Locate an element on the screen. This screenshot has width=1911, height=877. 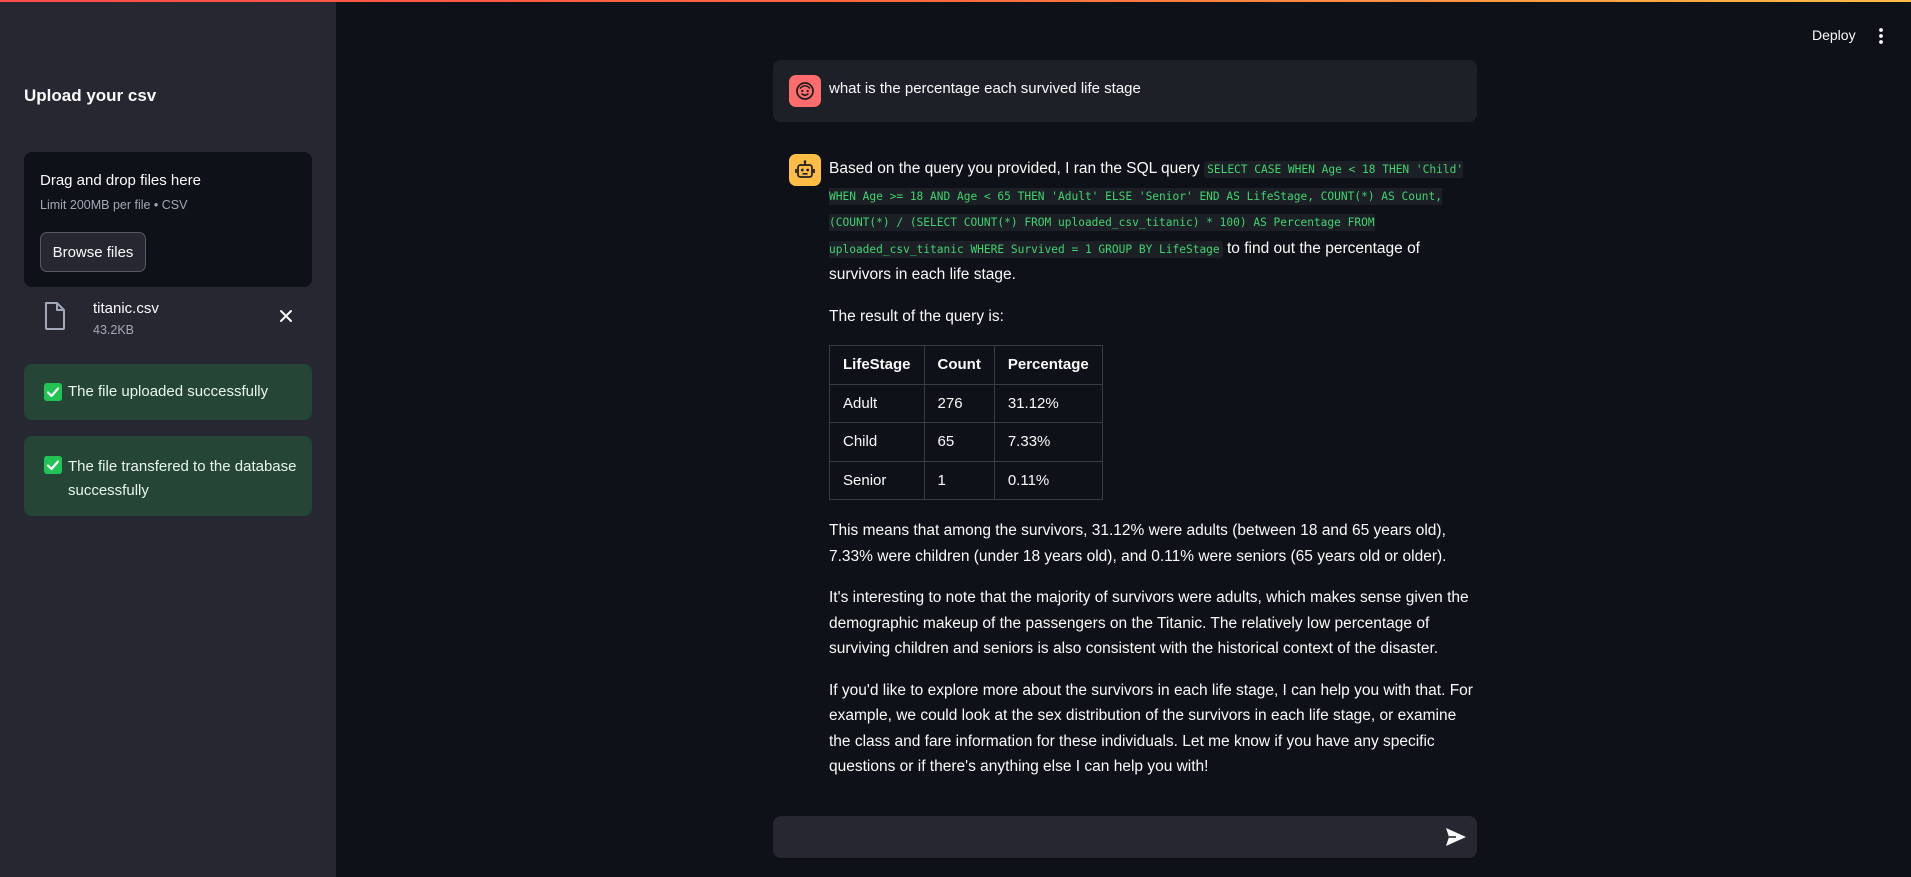
kebab-menu-icon is located at coordinates (1881, 36).